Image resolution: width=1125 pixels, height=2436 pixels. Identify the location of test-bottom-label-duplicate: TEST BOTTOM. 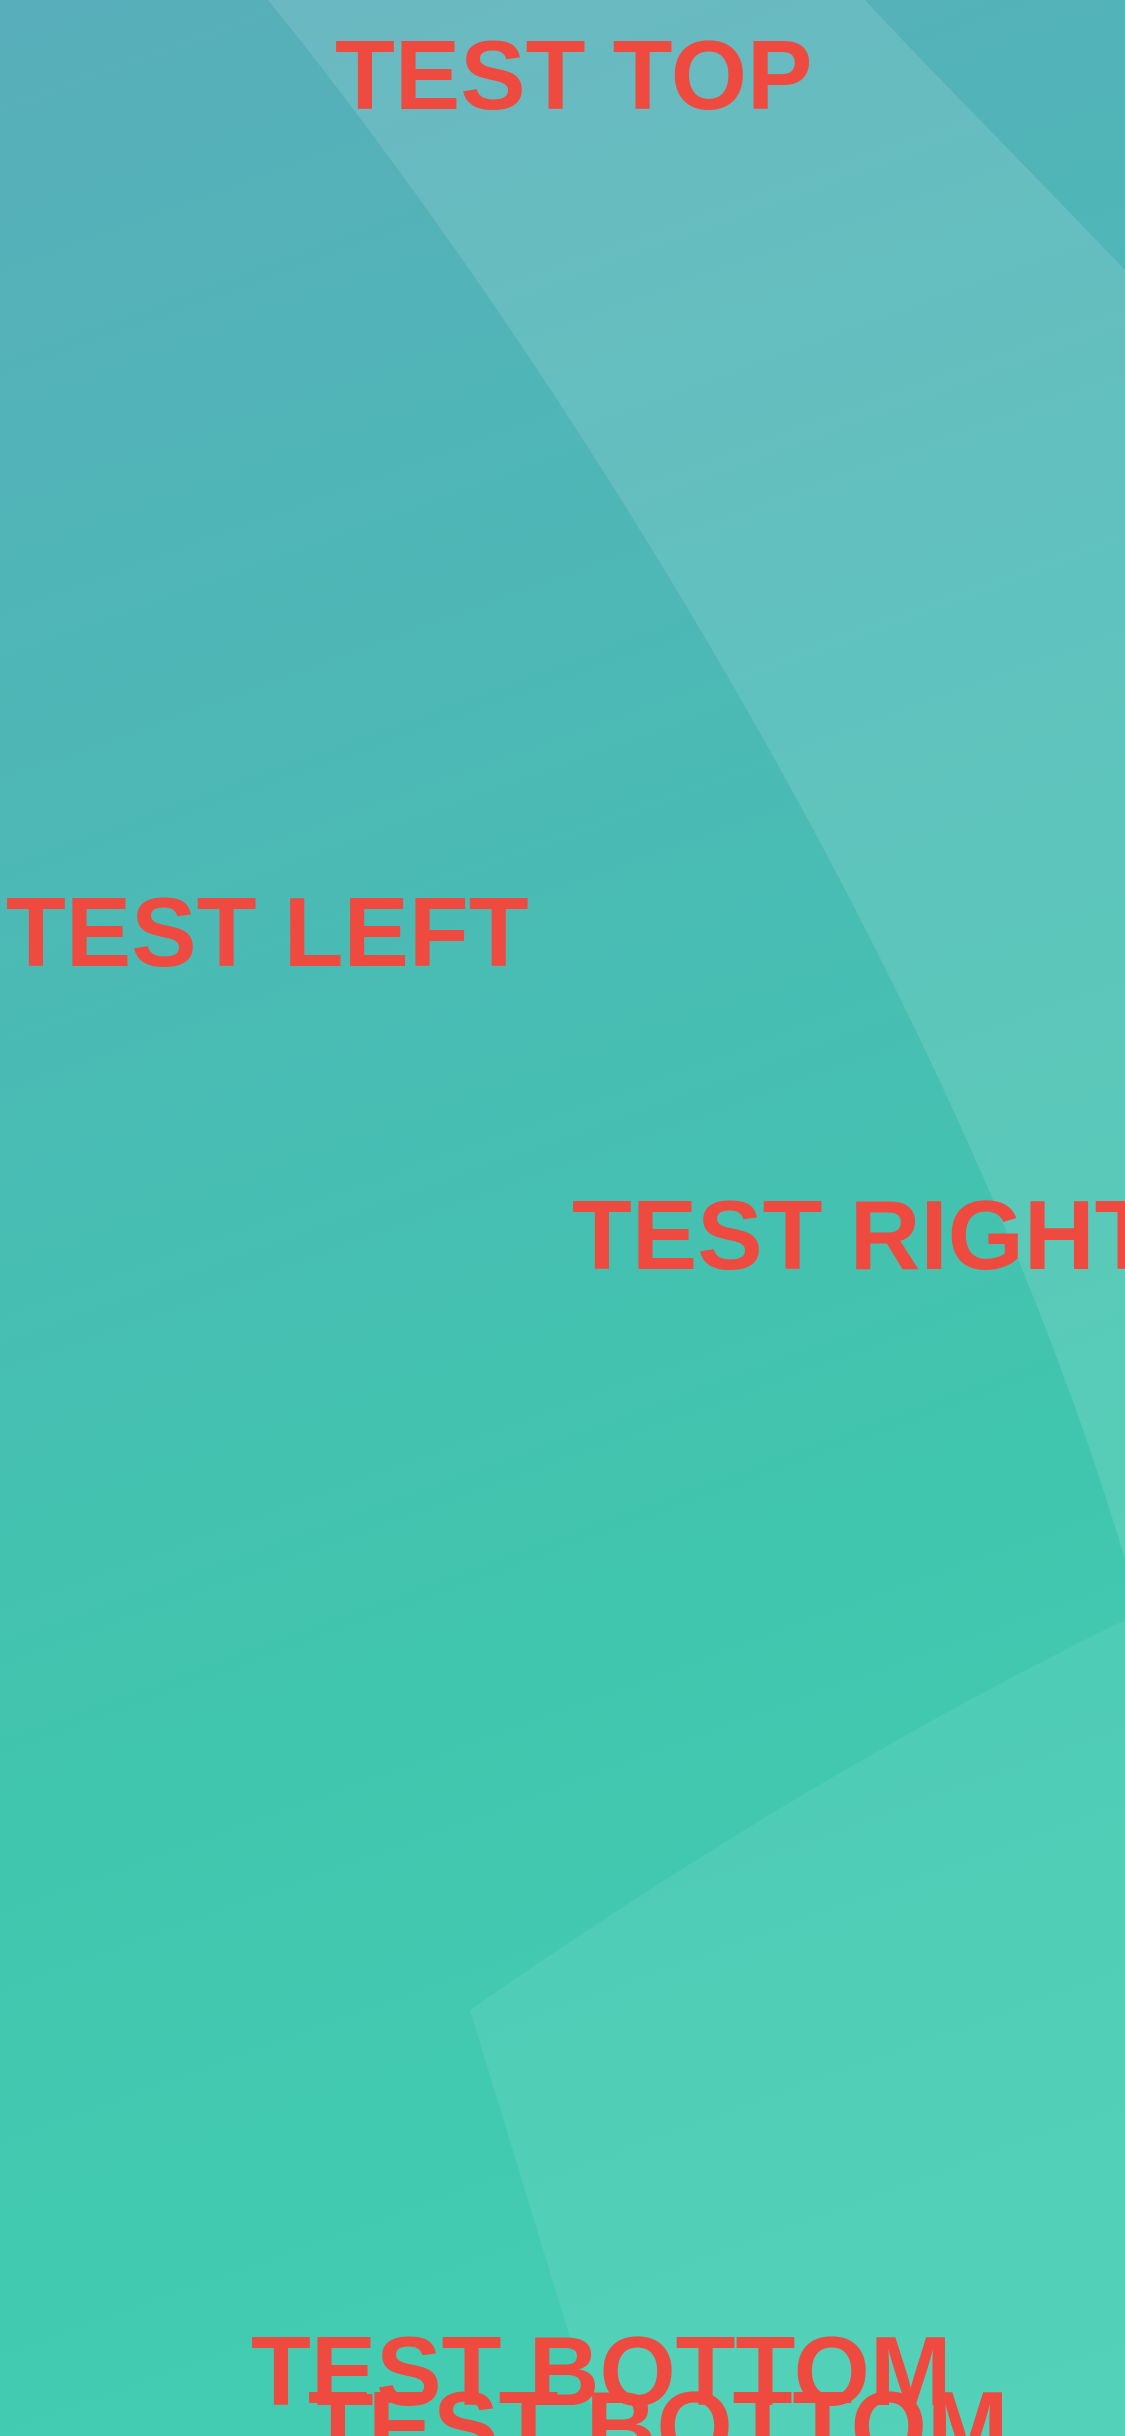
(658, 2403).